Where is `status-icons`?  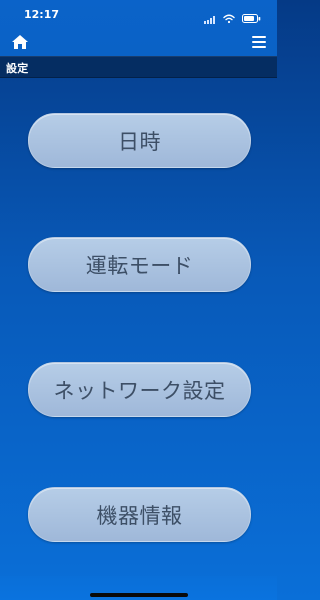
status-icons is located at coordinates (232, 18).